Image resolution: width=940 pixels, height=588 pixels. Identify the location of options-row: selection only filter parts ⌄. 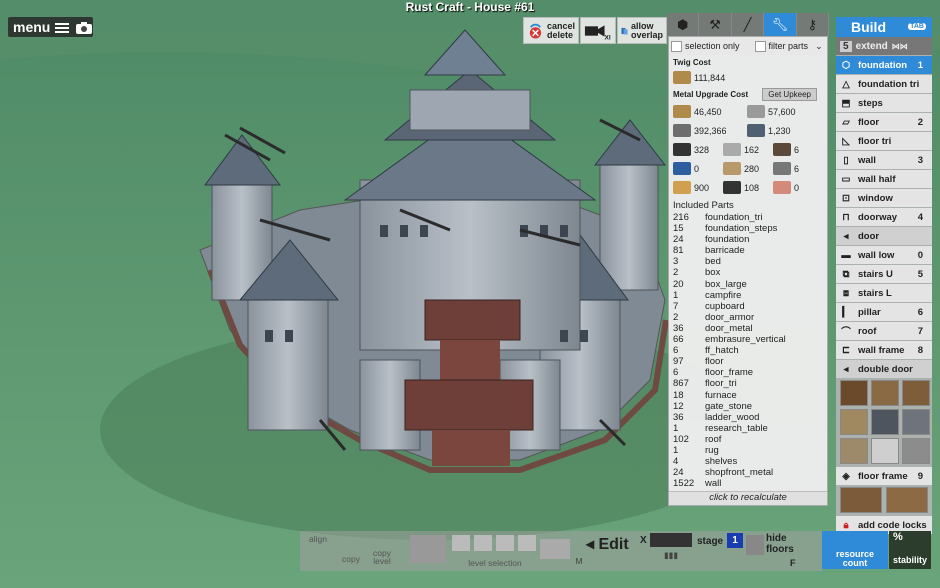
(748, 46).